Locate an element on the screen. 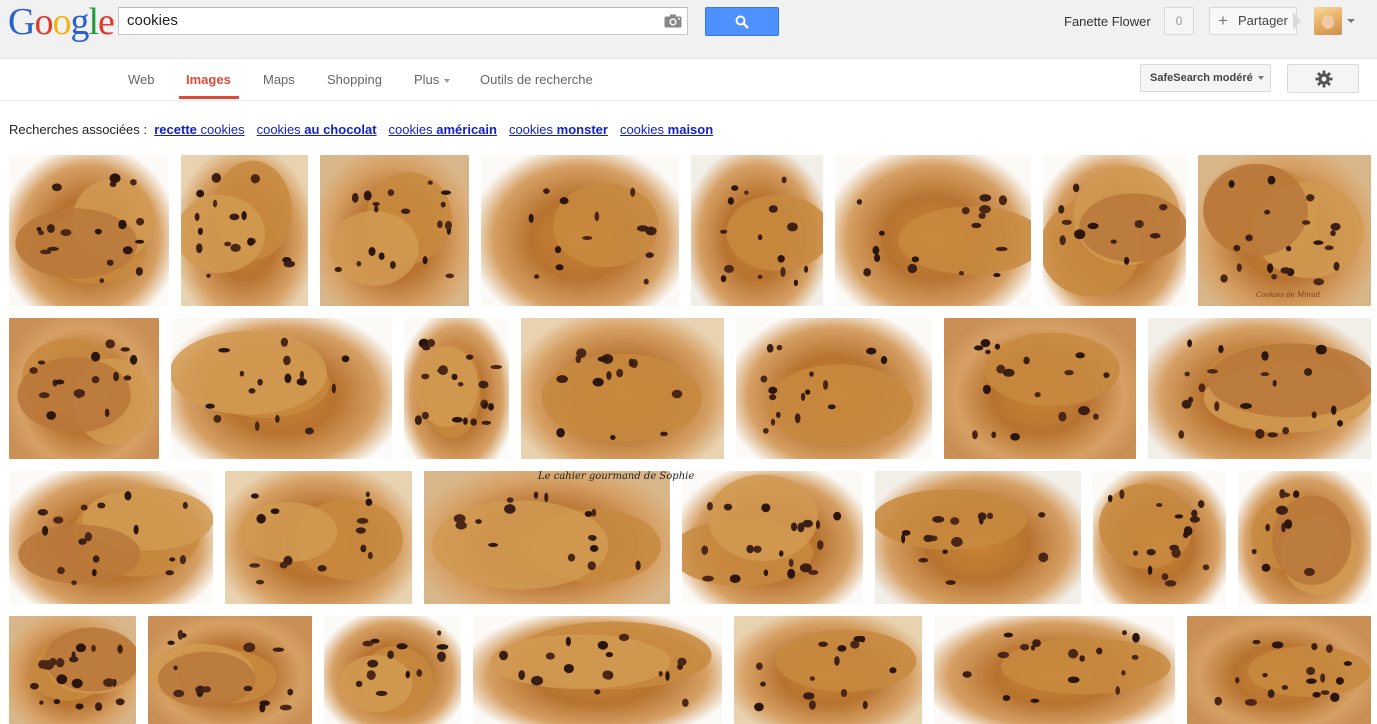 The width and height of the screenshot is (1377, 724). search-box is located at coordinates (403, 21).